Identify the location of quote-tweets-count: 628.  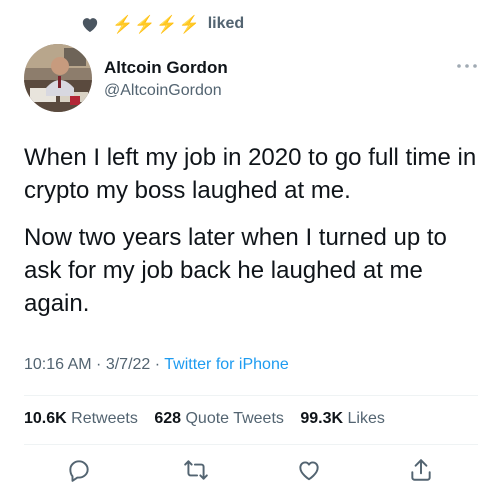
(168, 418).